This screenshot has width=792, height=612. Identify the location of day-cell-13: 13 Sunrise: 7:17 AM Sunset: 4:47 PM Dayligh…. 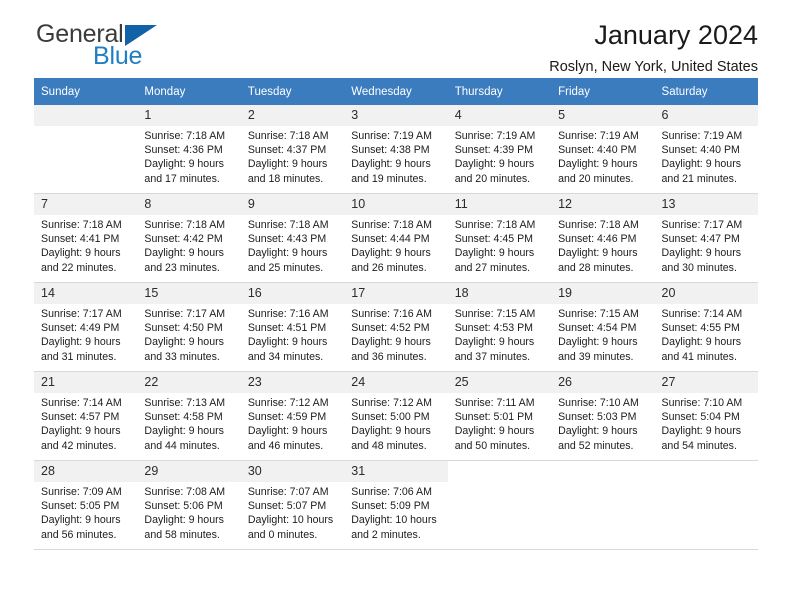
(706, 238).